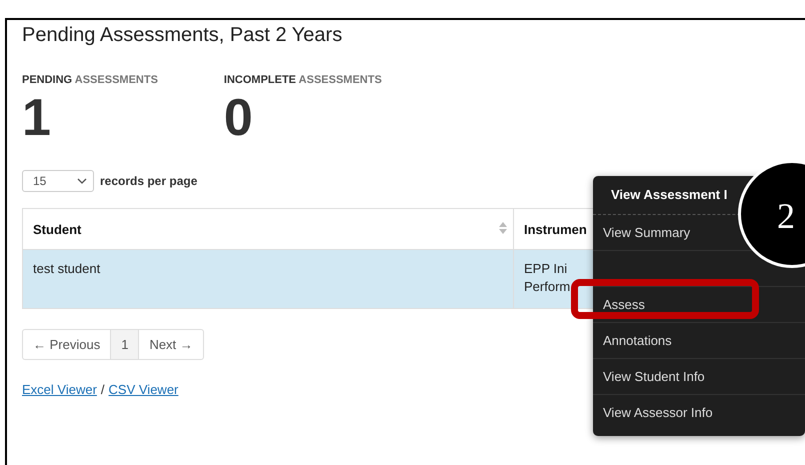 The width and height of the screenshot is (805, 465). Describe the element at coordinates (637, 340) in the screenshot. I see `menu-item: Annotations` at that location.